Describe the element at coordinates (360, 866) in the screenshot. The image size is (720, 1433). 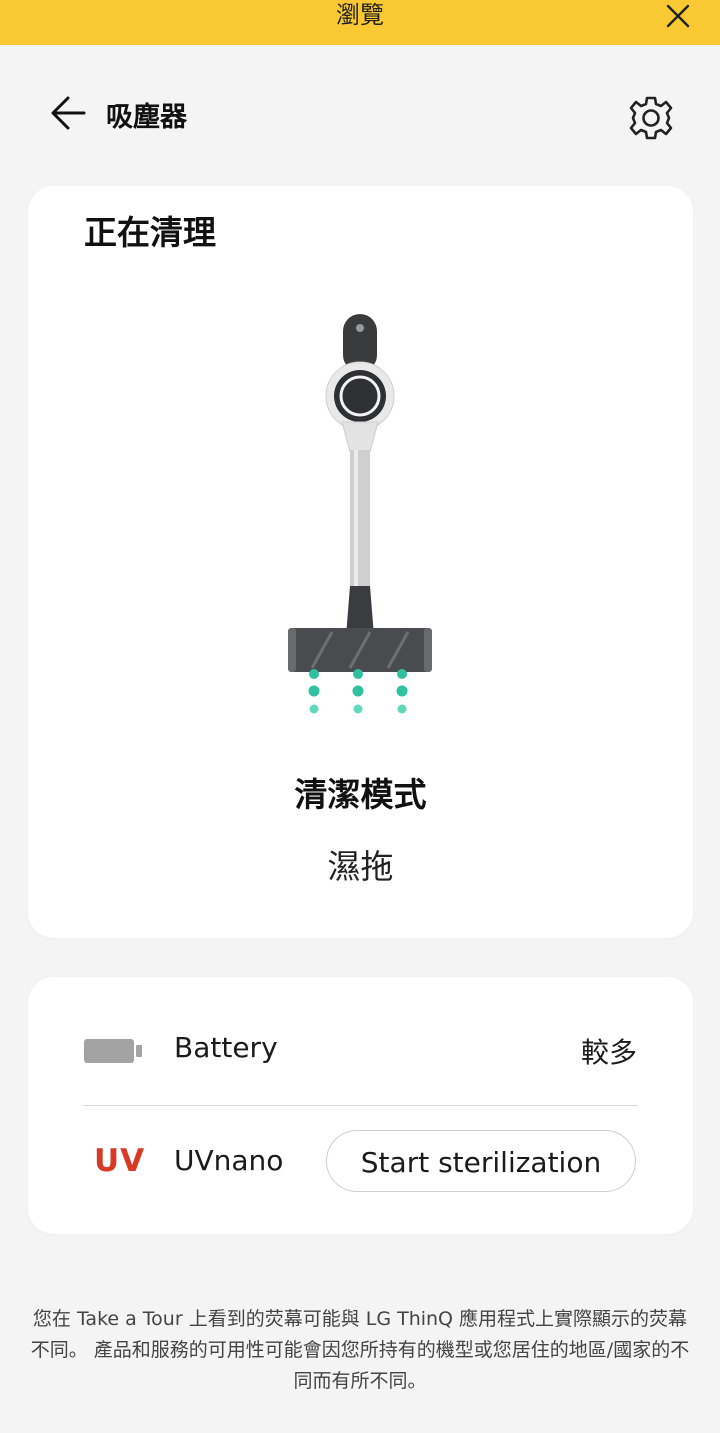
I see `cleaning-mode-value: 濕拖` at that location.